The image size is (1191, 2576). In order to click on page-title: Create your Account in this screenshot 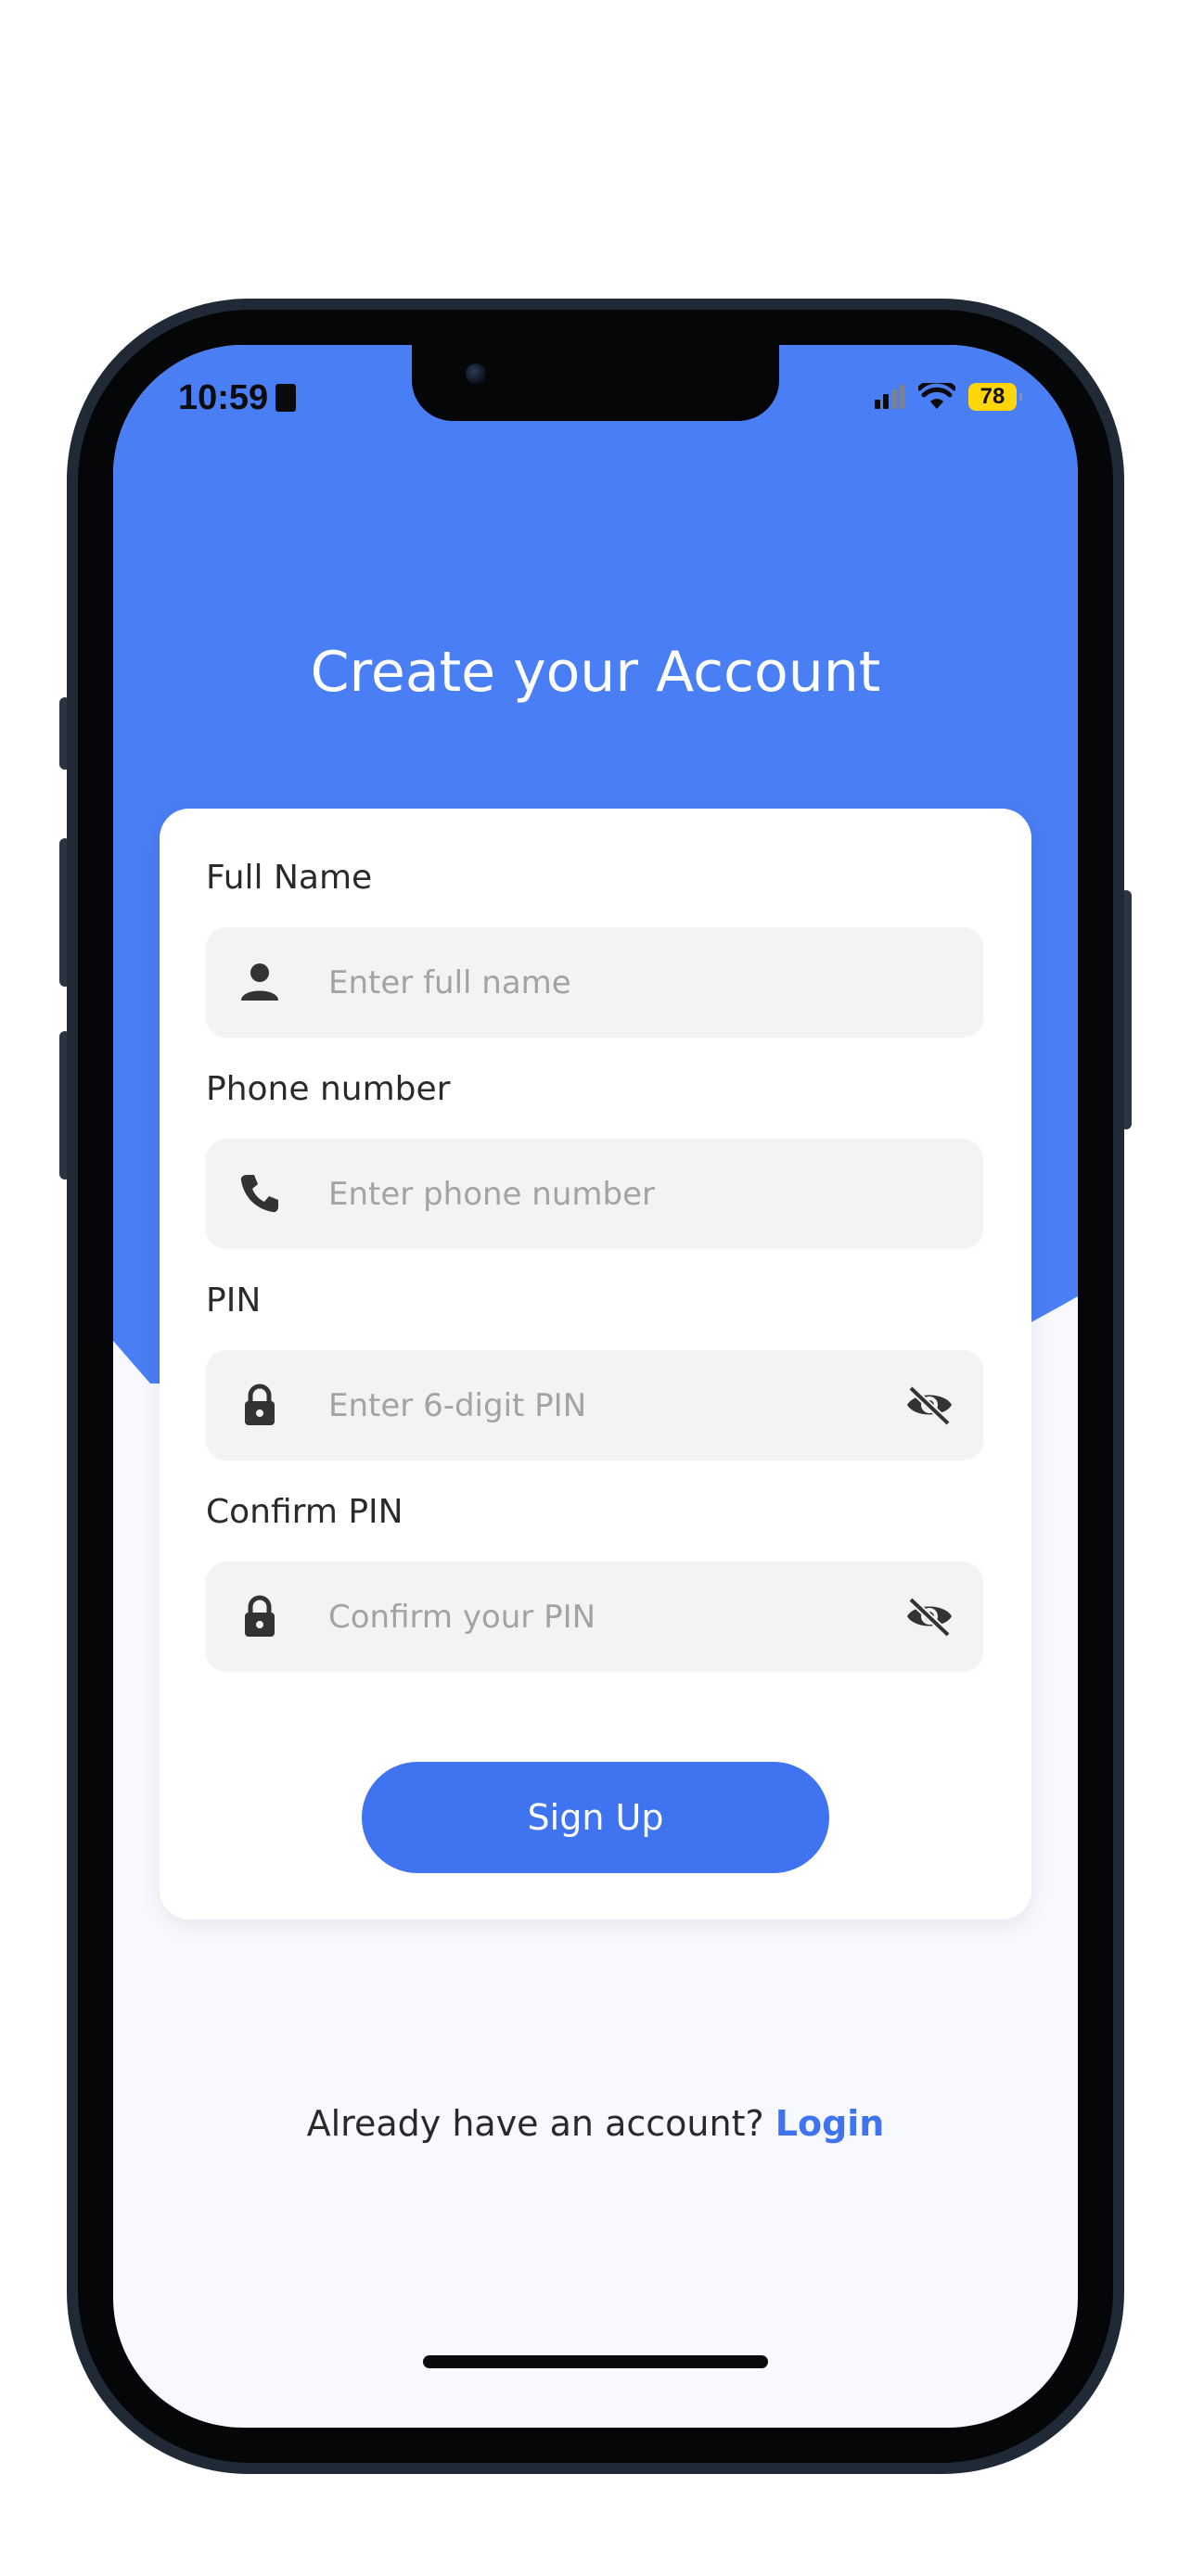, I will do `click(595, 672)`.